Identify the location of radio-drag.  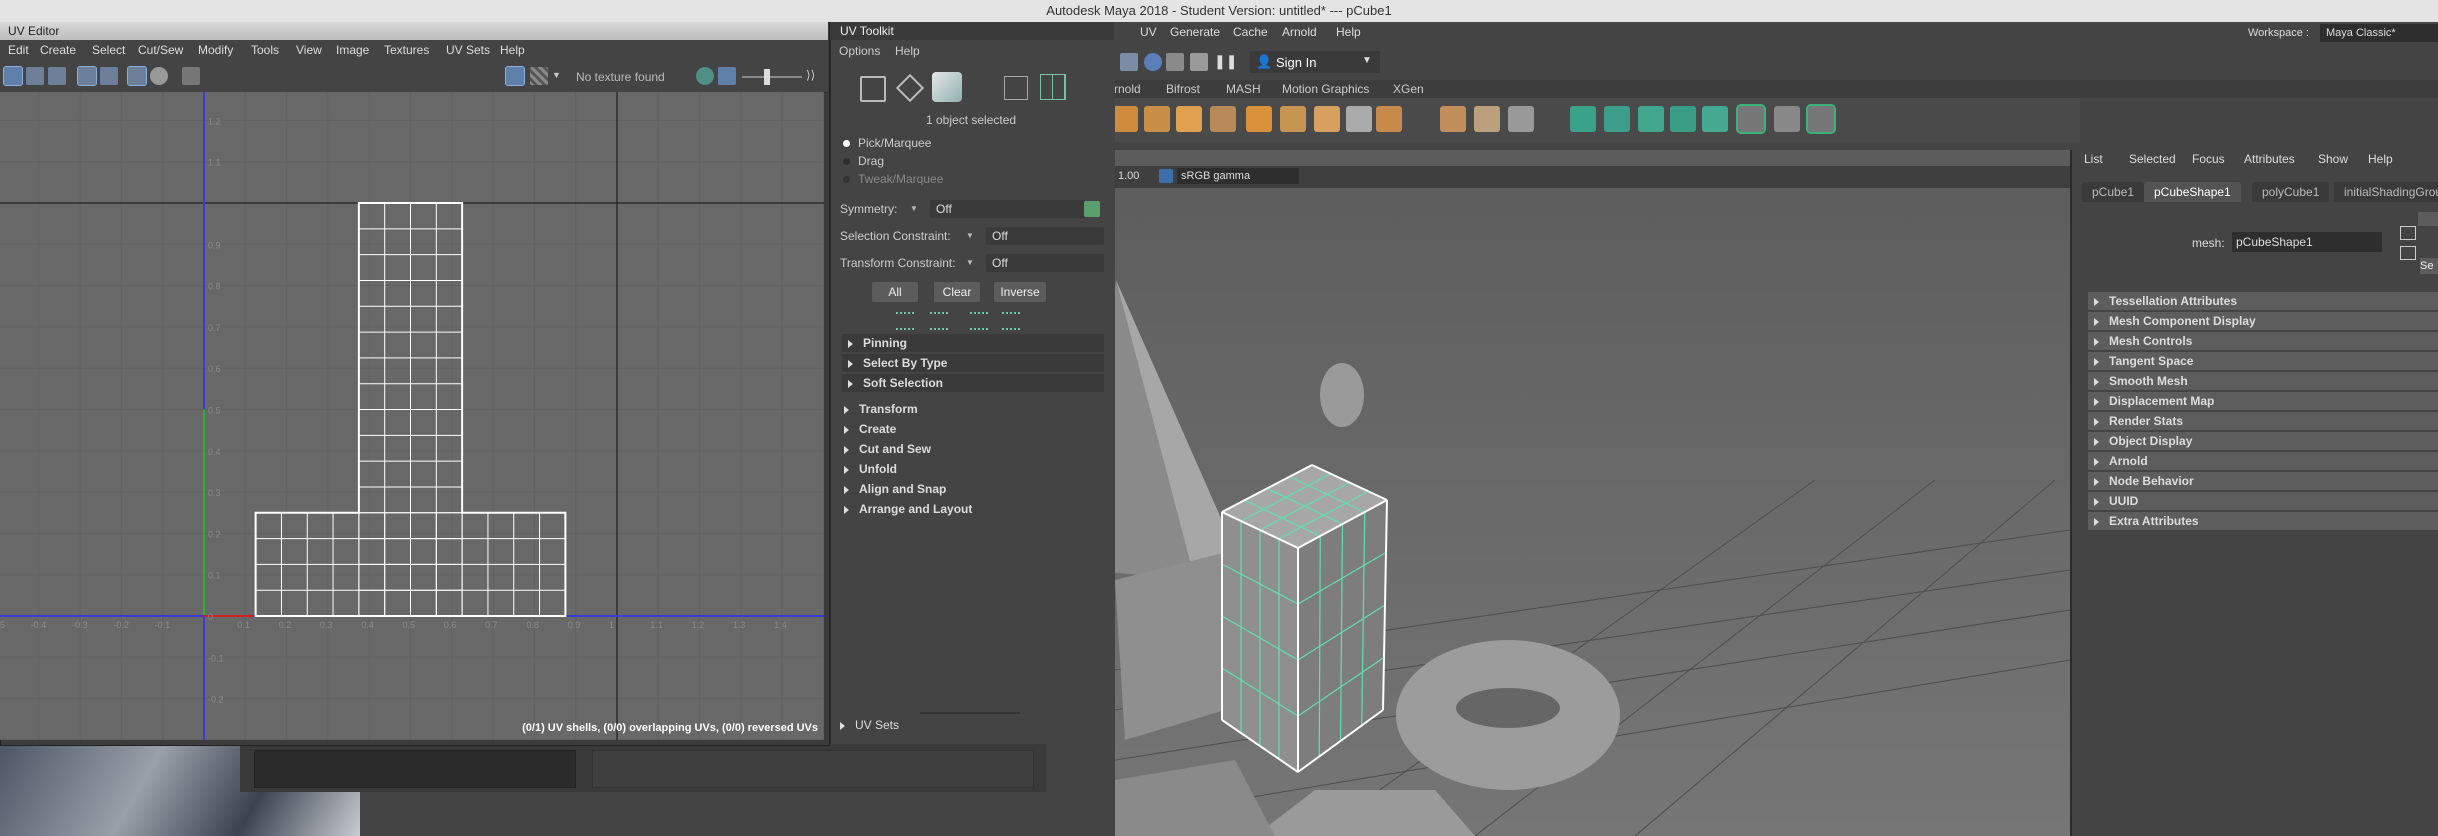
(846, 161).